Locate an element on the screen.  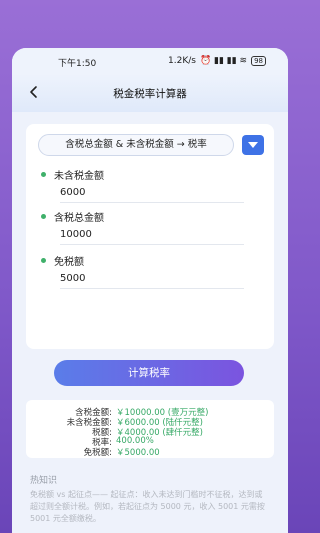
taxed-total-input is located at coordinates (152, 235).